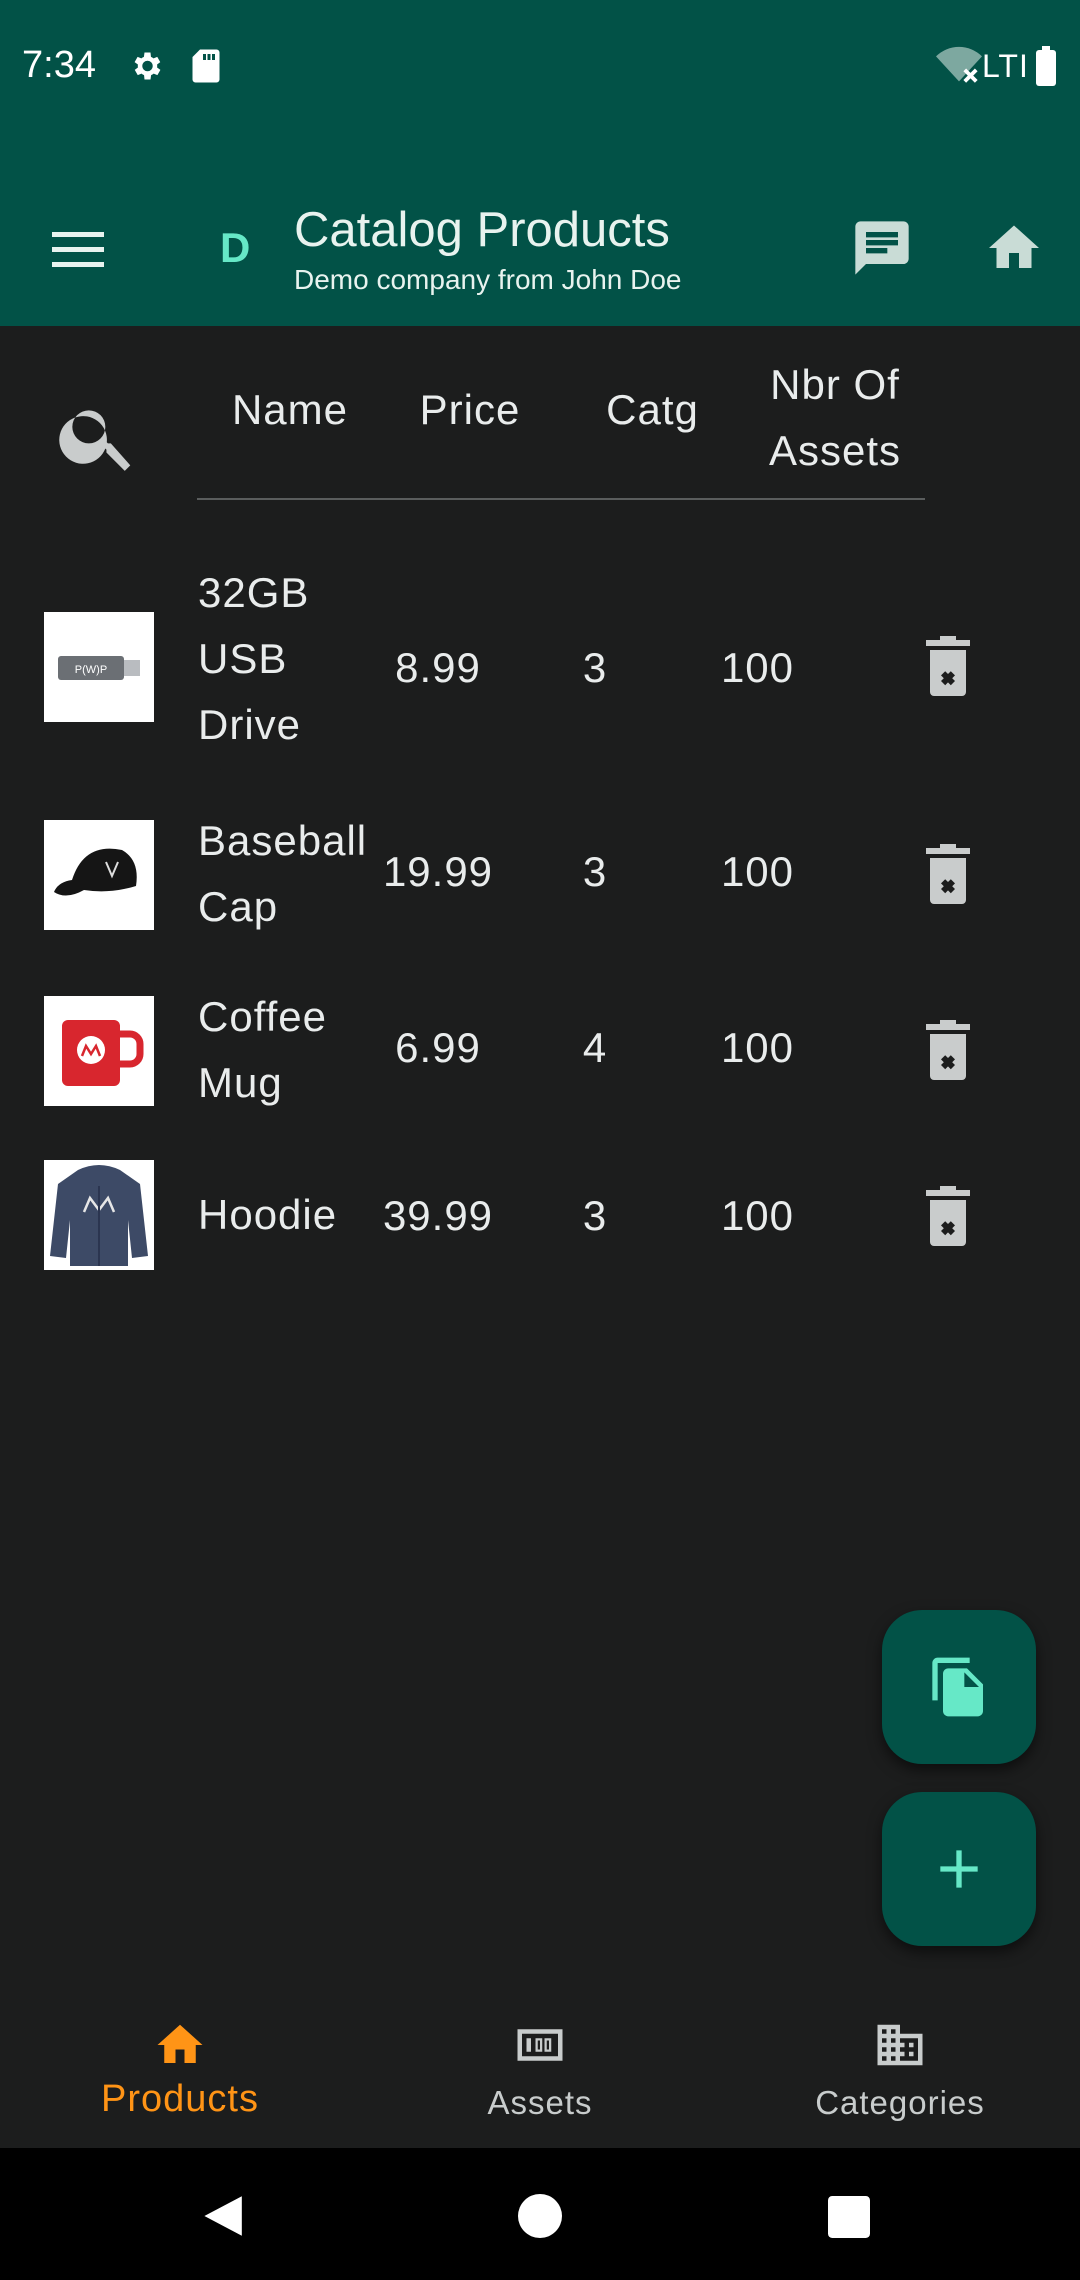  Describe the element at coordinates (900, 2045) in the screenshot. I see `building-icon` at that location.